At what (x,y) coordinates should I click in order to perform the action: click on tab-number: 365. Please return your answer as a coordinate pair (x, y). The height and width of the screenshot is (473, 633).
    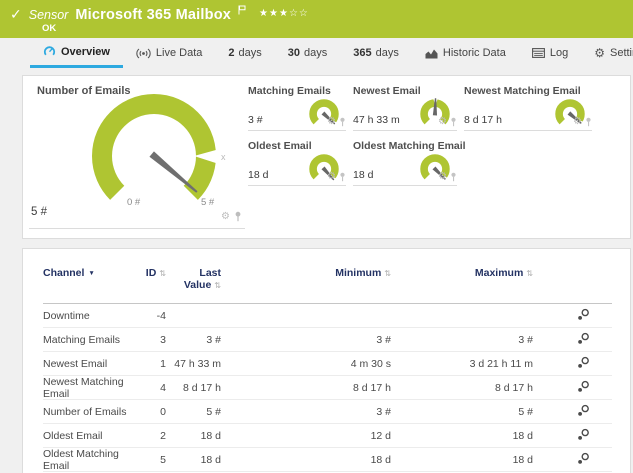
    Looking at the image, I should click on (362, 53).